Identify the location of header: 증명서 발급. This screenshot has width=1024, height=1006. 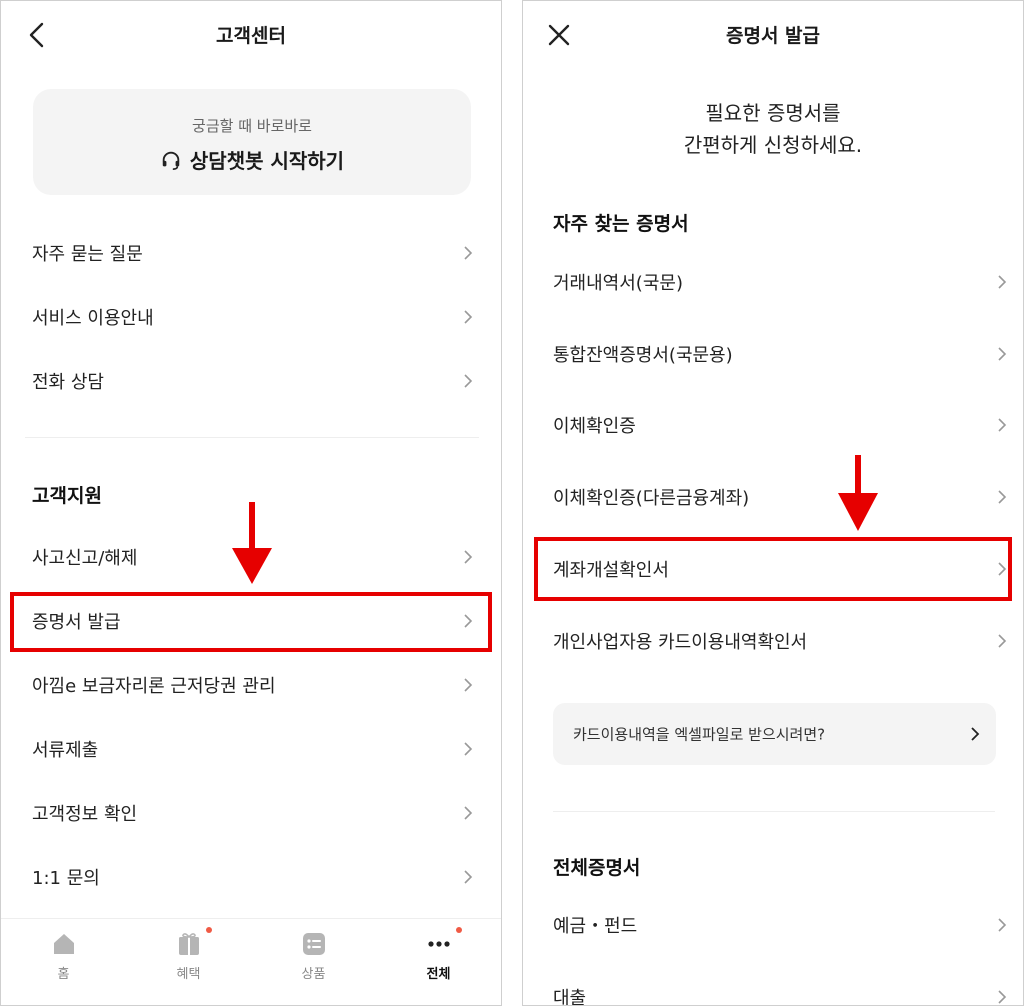
(773, 35).